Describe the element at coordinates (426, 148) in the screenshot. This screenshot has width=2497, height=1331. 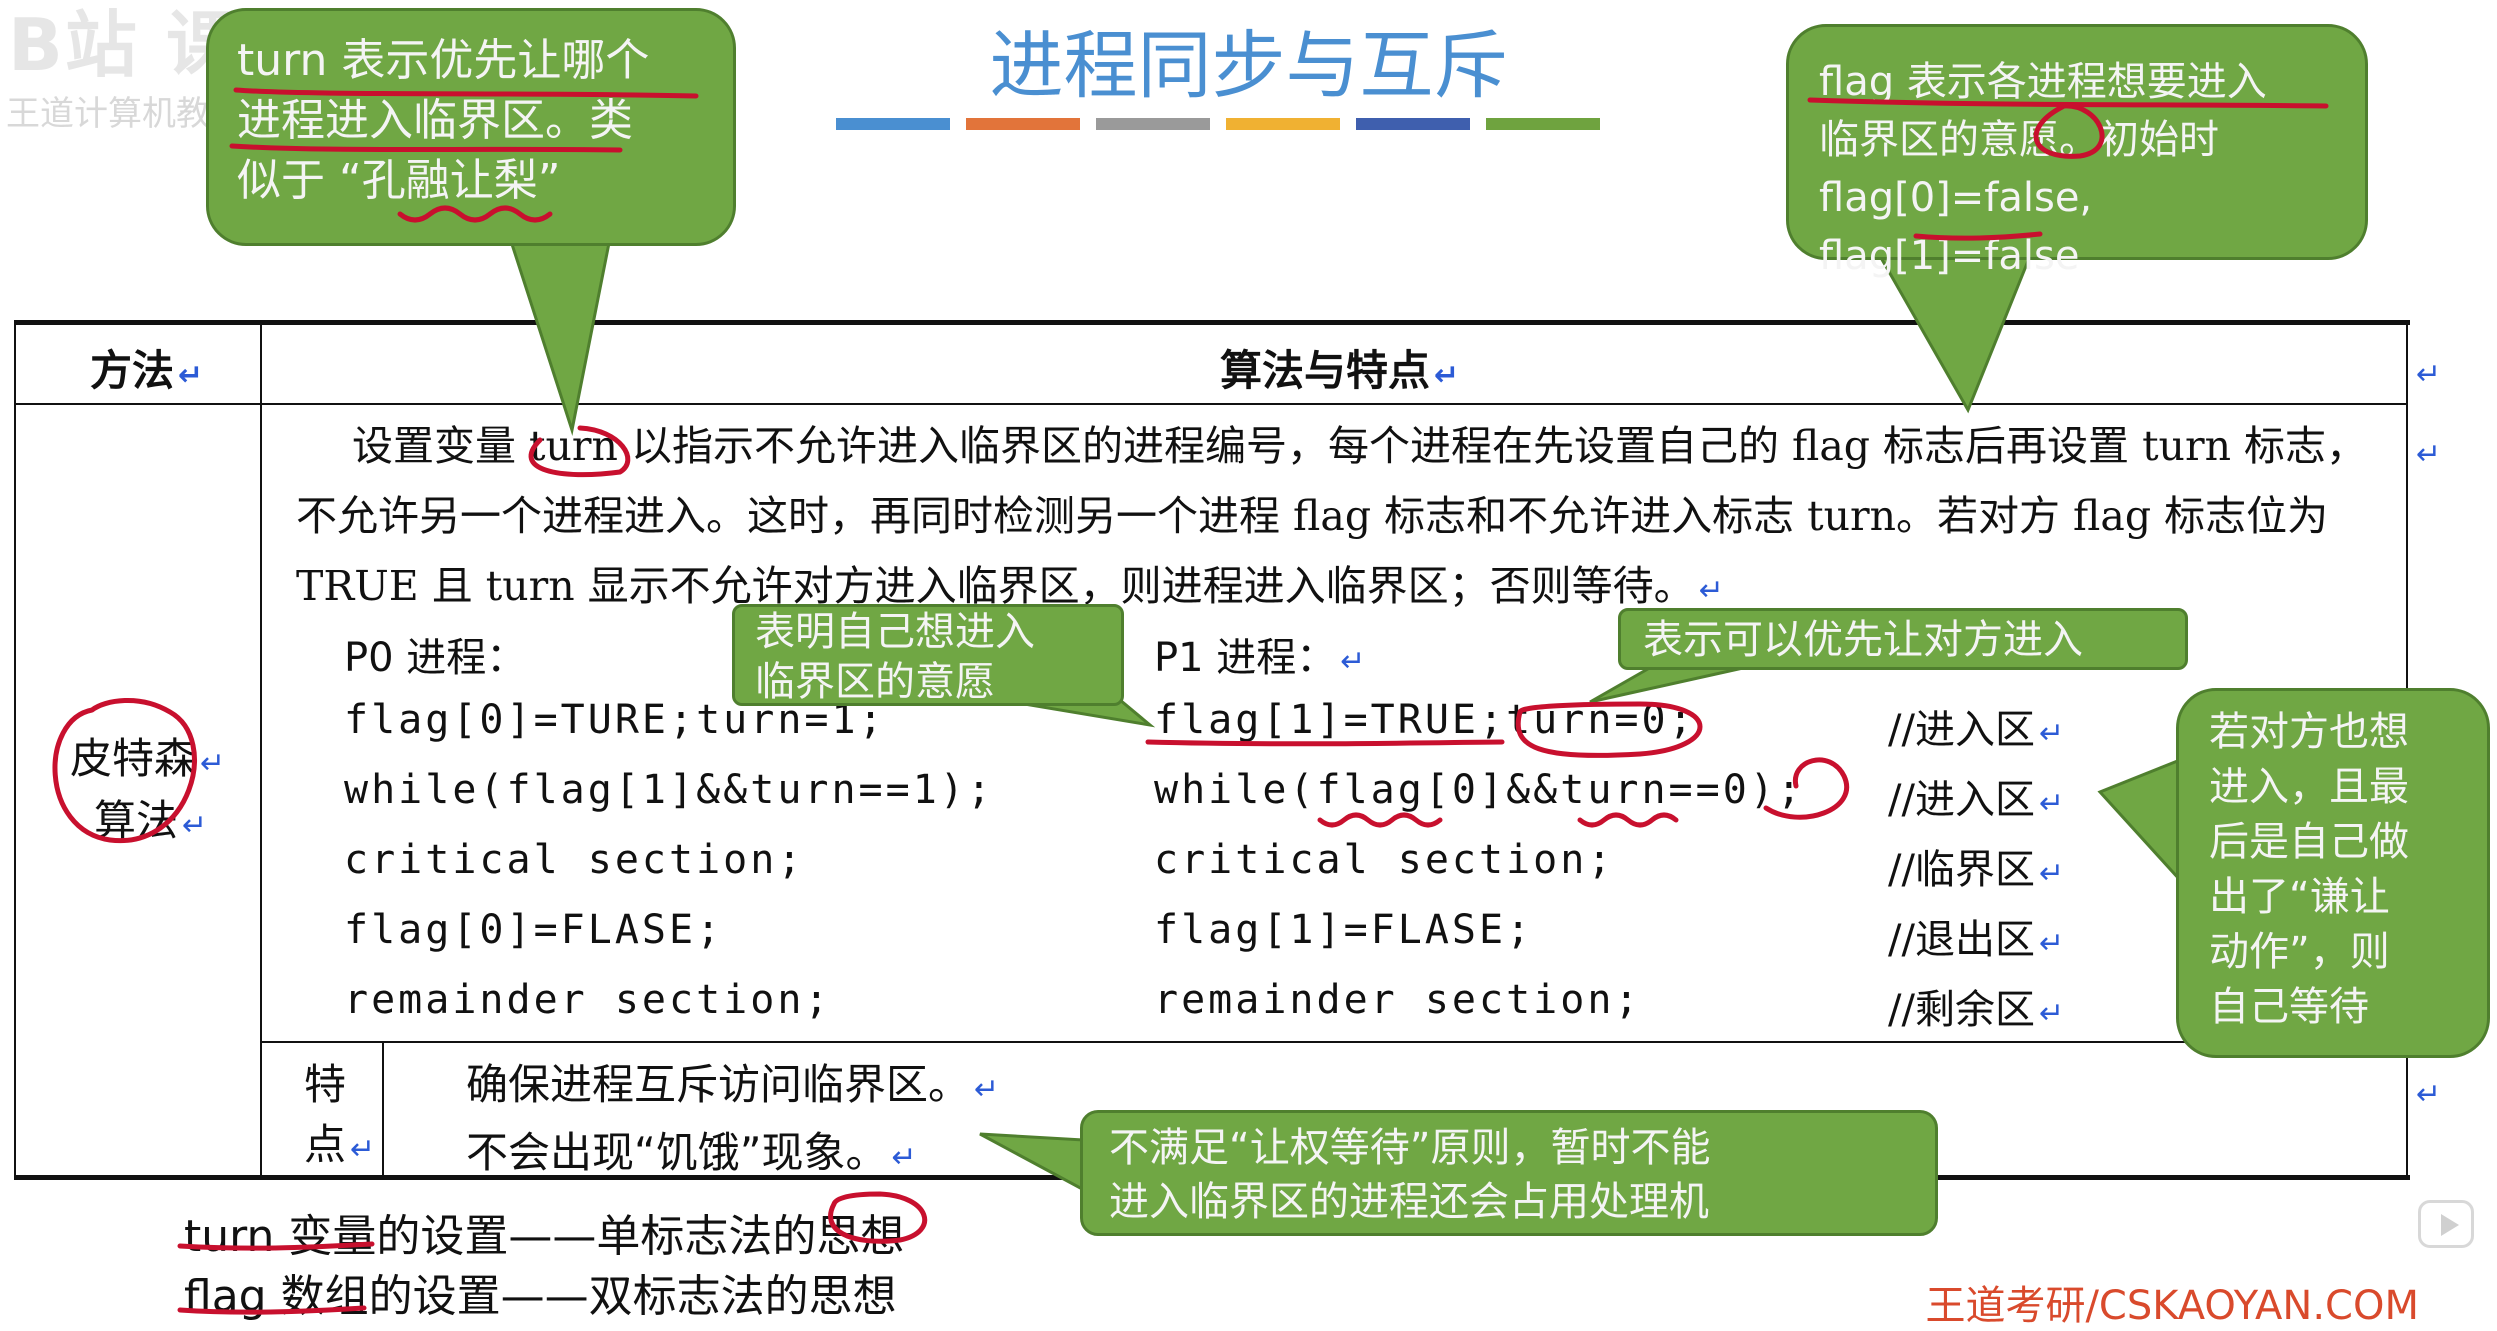
I see `annotation-underline-turn-callout2` at that location.